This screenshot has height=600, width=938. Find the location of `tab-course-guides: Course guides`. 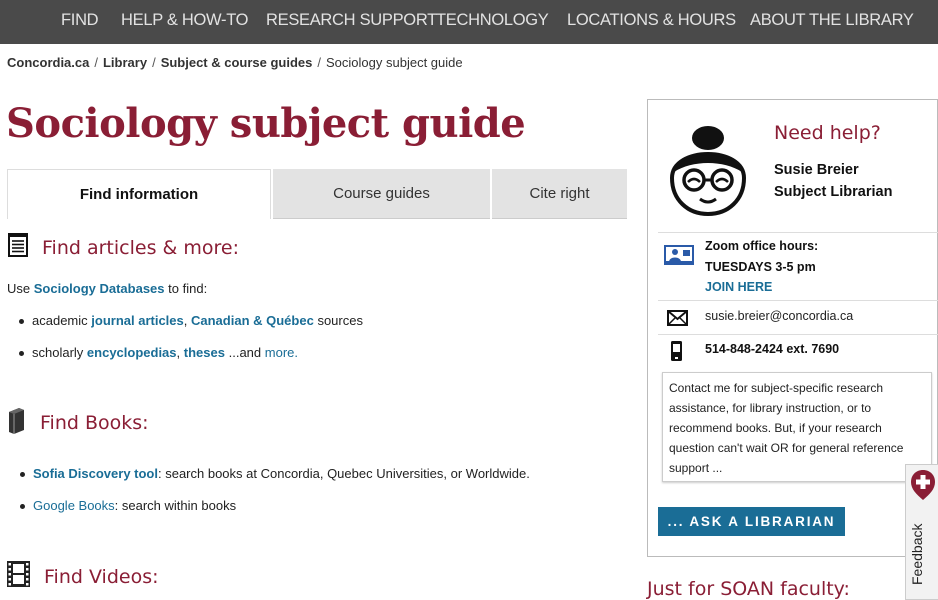

tab-course-guides: Course guides is located at coordinates (381, 194).